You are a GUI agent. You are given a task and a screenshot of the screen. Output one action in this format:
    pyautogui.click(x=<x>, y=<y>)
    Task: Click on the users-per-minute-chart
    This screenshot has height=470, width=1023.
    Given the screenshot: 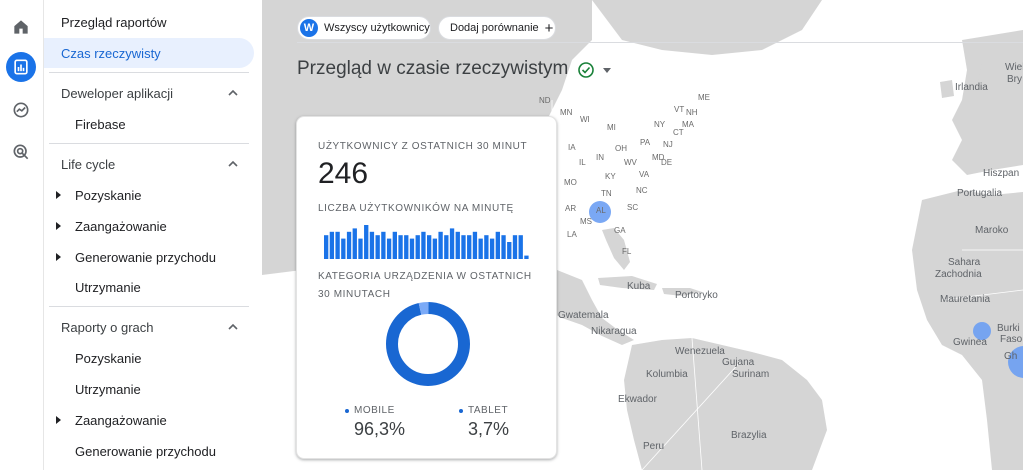 What is the action you would take?
    pyautogui.click(x=427, y=242)
    